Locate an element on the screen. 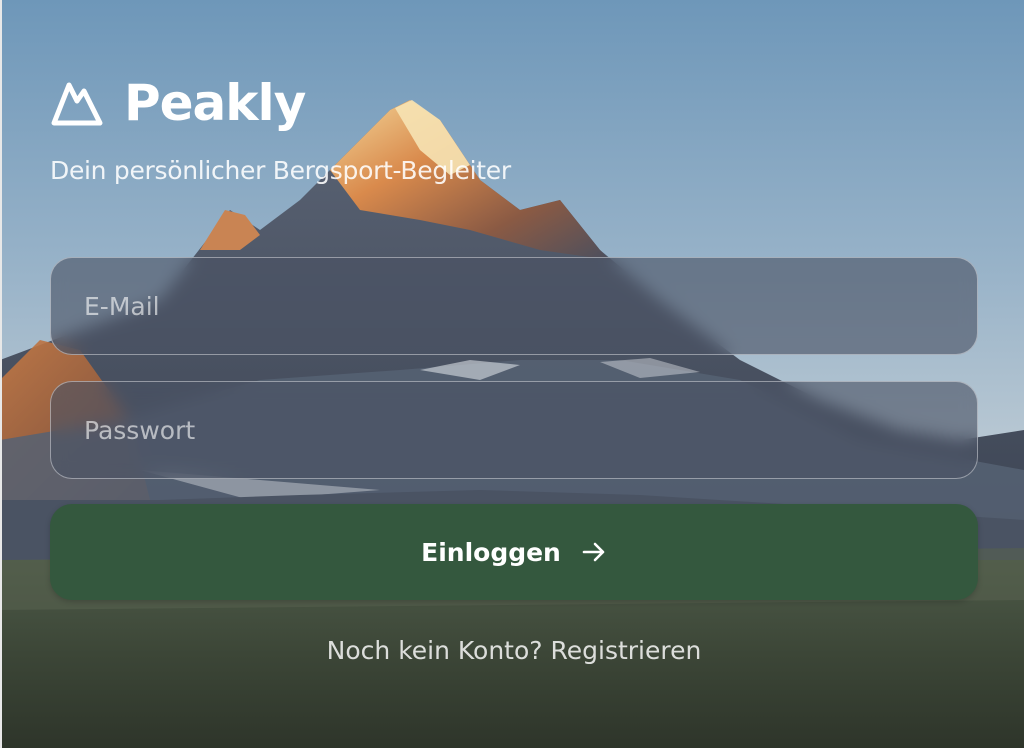  window-edge is located at coordinates (1, 374).